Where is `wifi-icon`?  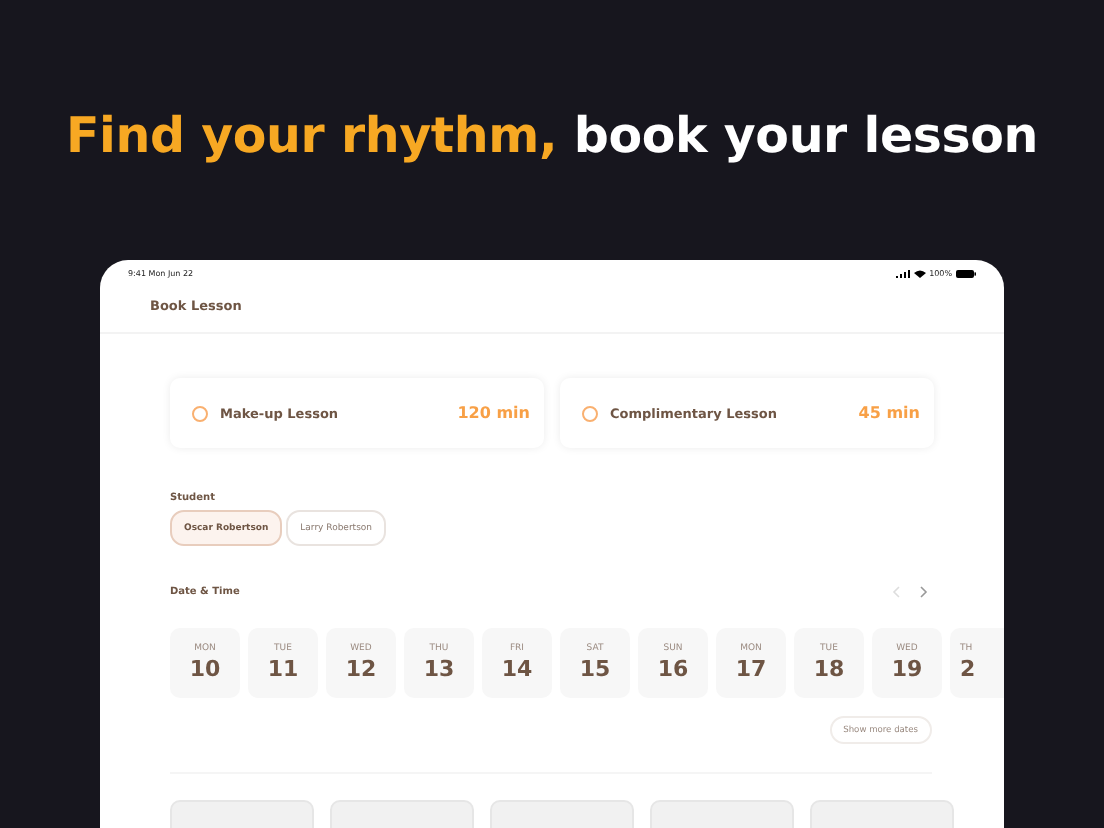
wifi-icon is located at coordinates (919, 273).